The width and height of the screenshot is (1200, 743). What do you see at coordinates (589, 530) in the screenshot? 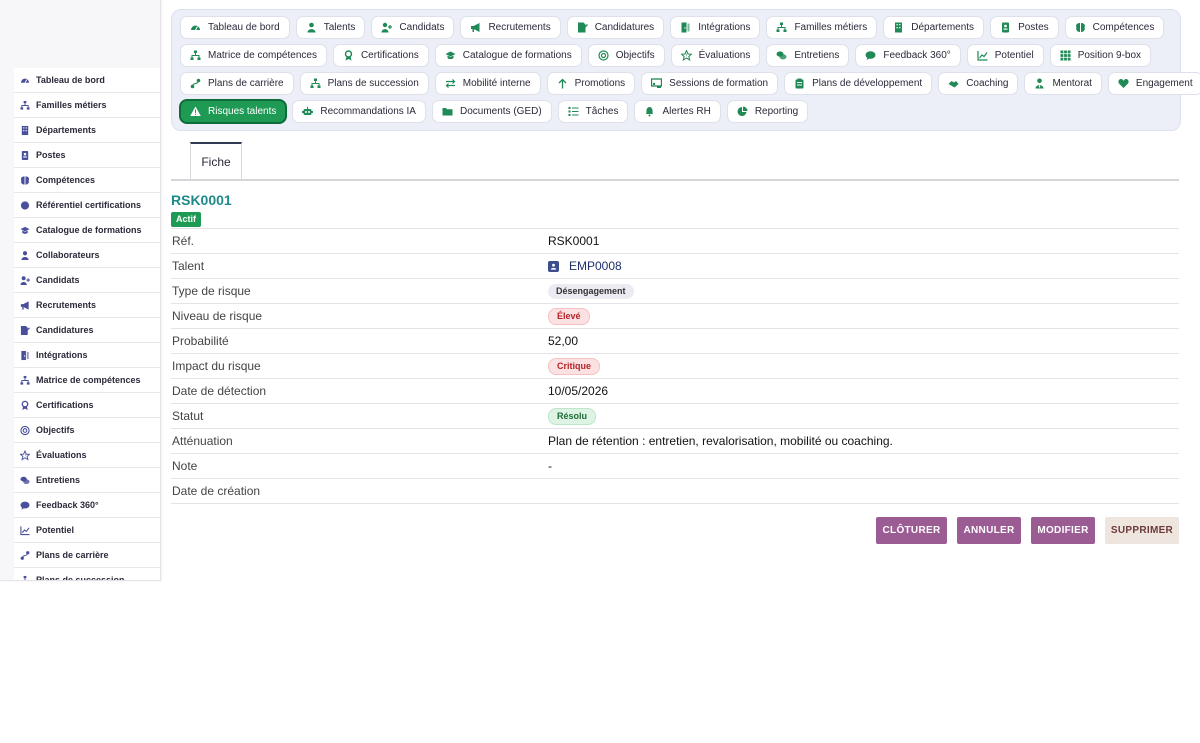
I see `record-actions: CLÔTURER ANNULER MODIFIER SUPPRIMER` at bounding box center [589, 530].